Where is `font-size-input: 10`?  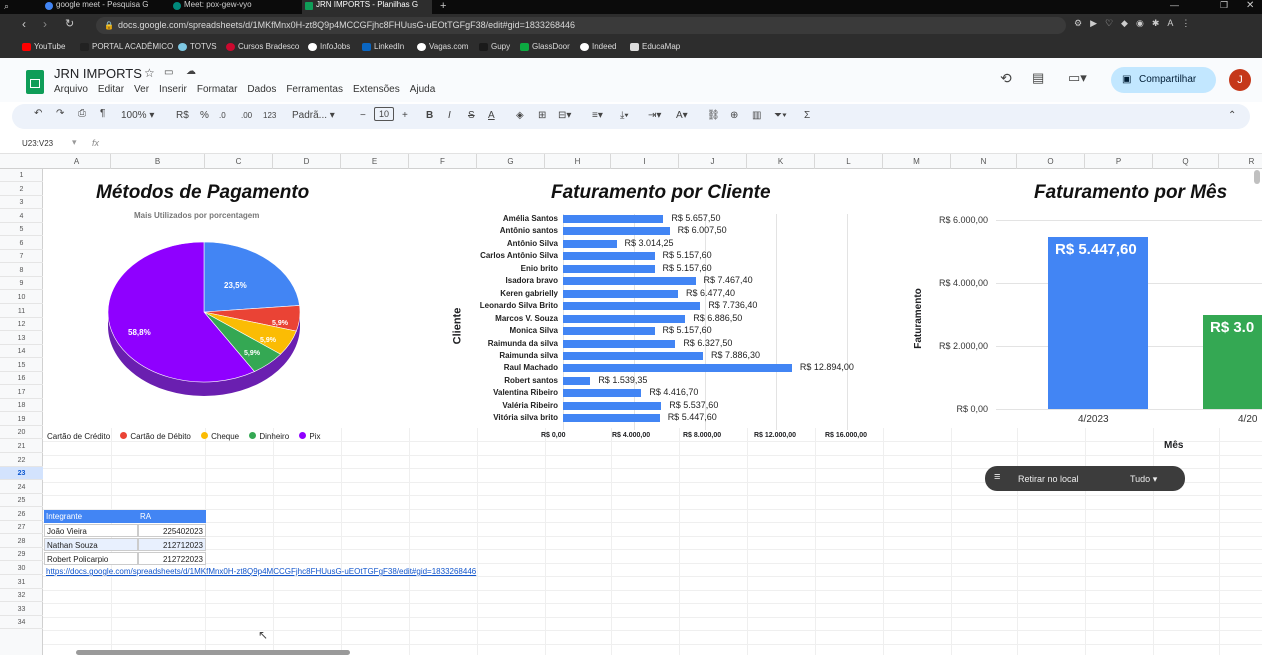
font-size-input: 10 is located at coordinates (384, 114).